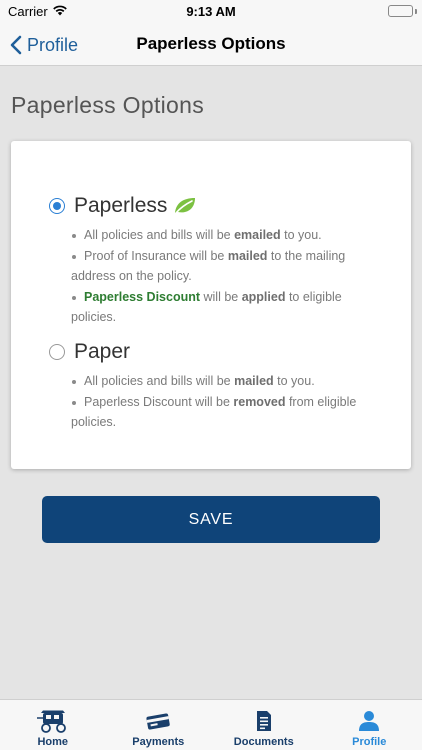  I want to click on nav-bar: Profile Paperless Options, so click(211, 45).